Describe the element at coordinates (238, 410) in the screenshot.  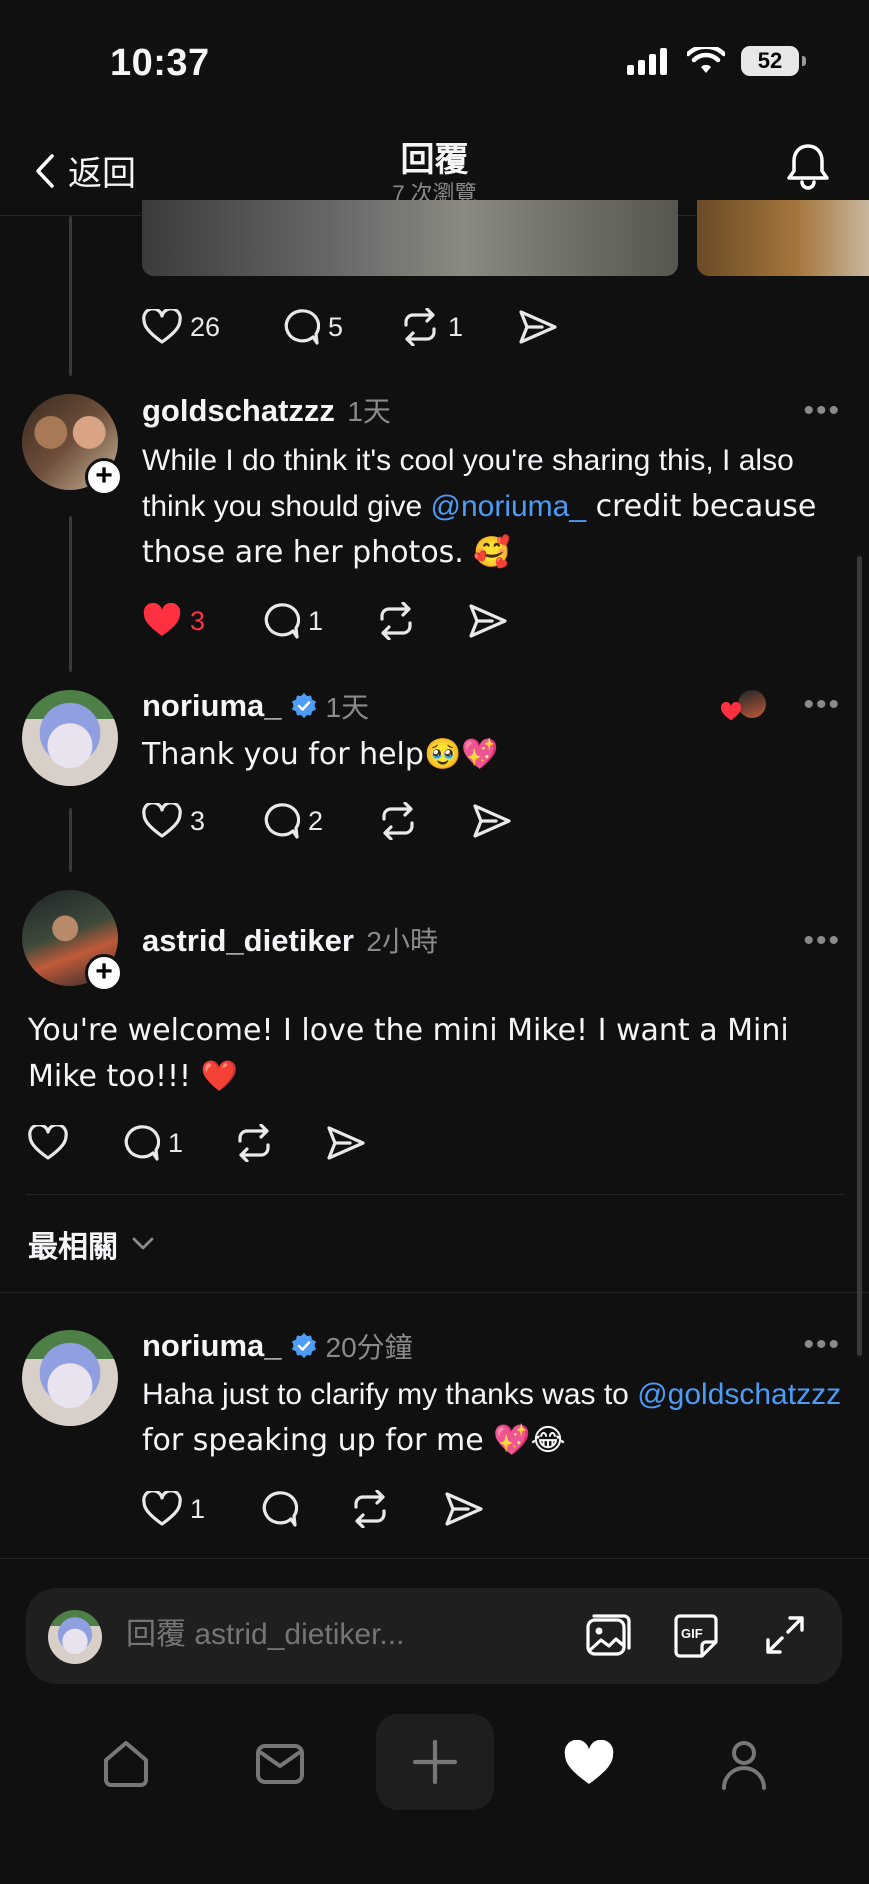
I see `username: goldschatzzz` at that location.